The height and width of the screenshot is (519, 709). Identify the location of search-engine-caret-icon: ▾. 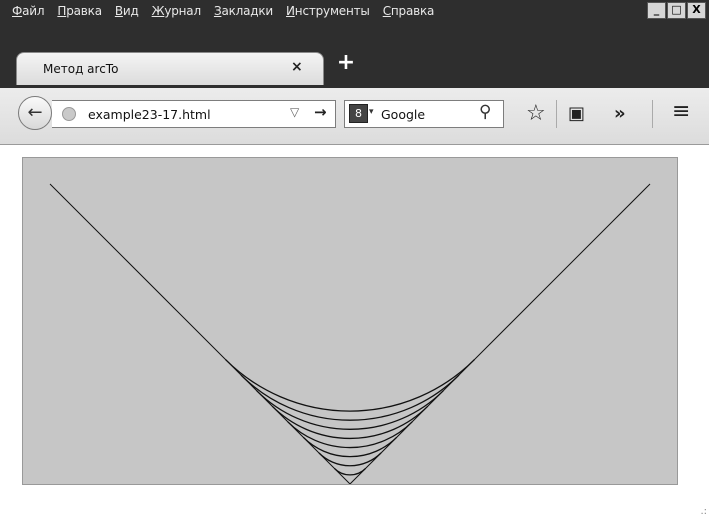
(371, 112).